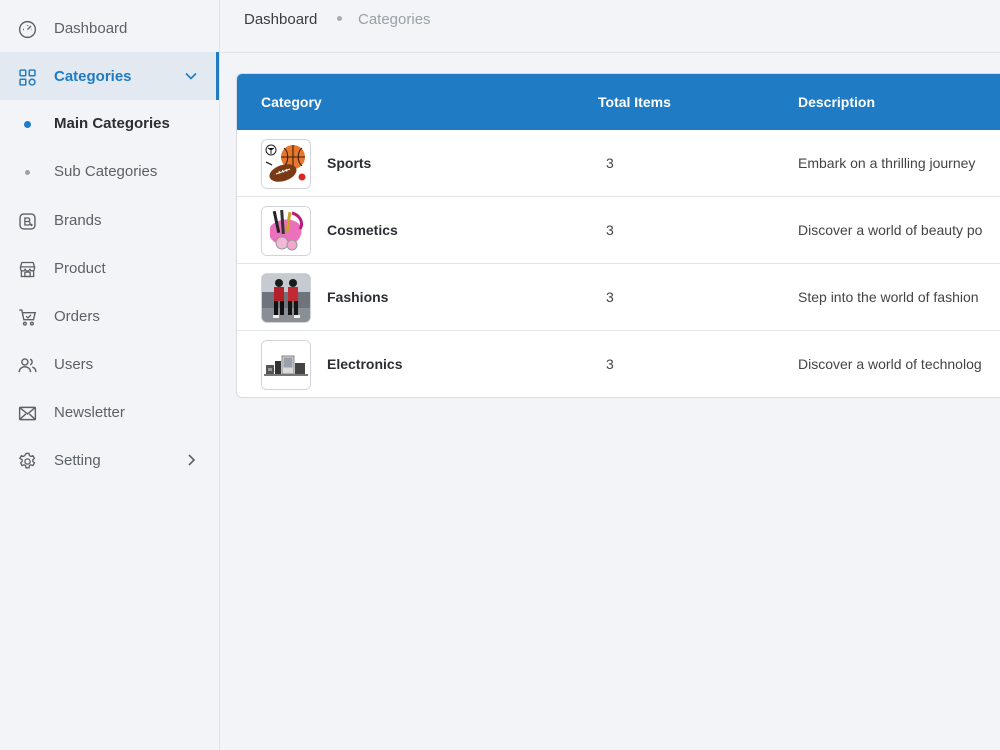  Describe the element at coordinates (634, 102) in the screenshot. I see `column-header-total-items: Total Items` at that location.